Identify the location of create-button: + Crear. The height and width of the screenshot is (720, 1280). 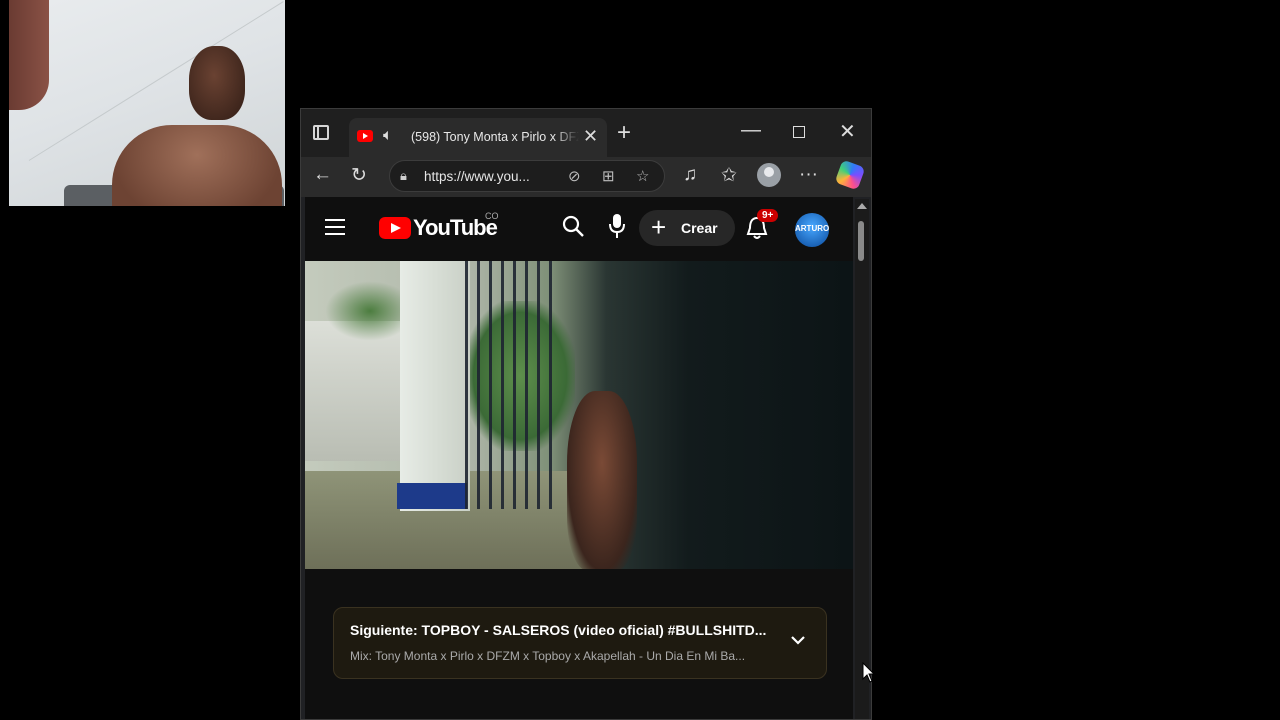
(687, 228).